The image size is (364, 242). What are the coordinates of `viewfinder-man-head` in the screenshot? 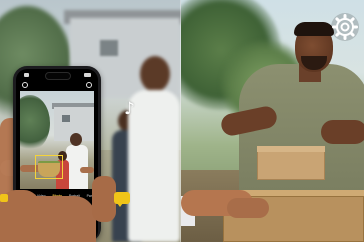 It's located at (76, 139).